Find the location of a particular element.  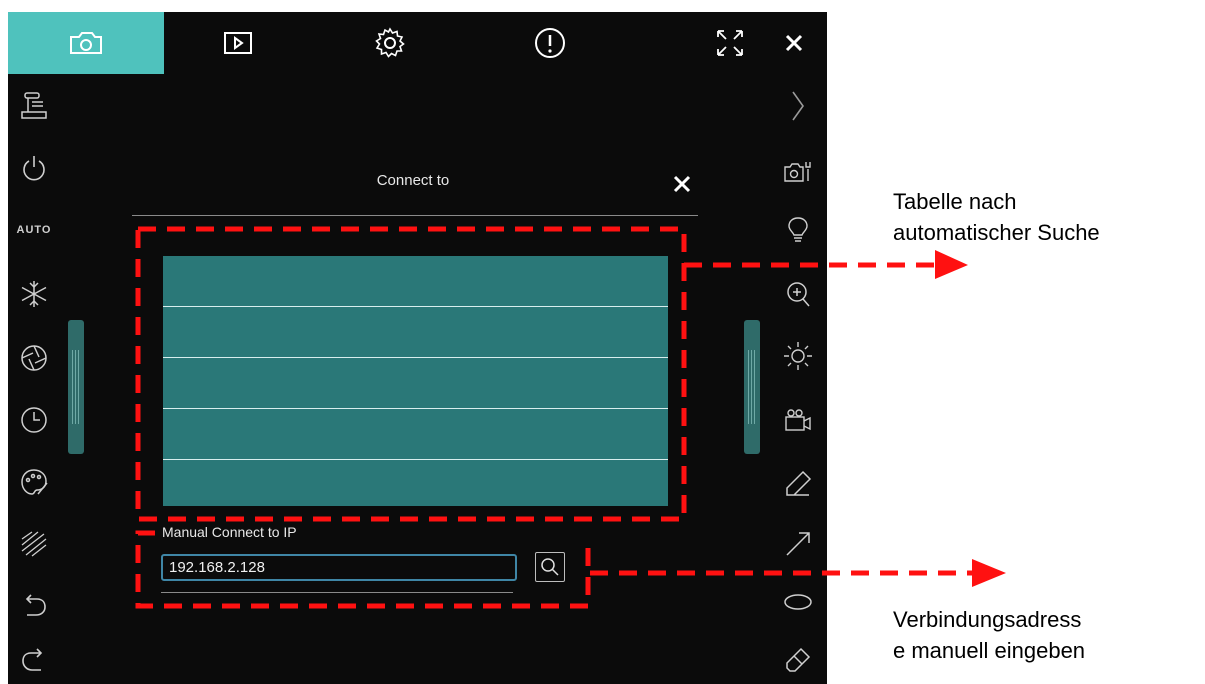

manual-annotation-text: Verbindungsadress e manuell eingeben is located at coordinates (989, 635).